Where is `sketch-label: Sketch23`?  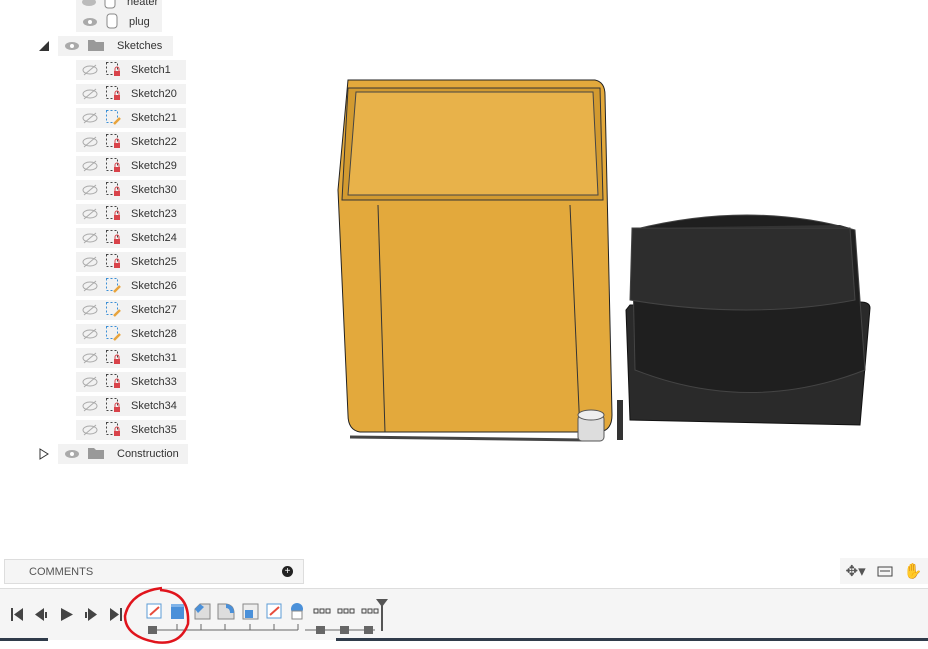
sketch-label: Sketch23 is located at coordinates (154, 214).